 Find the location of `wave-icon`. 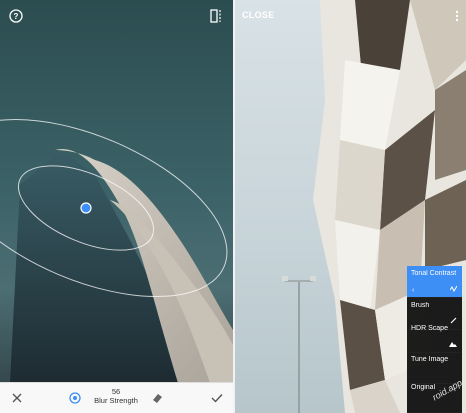

wave-icon is located at coordinates (453, 289).